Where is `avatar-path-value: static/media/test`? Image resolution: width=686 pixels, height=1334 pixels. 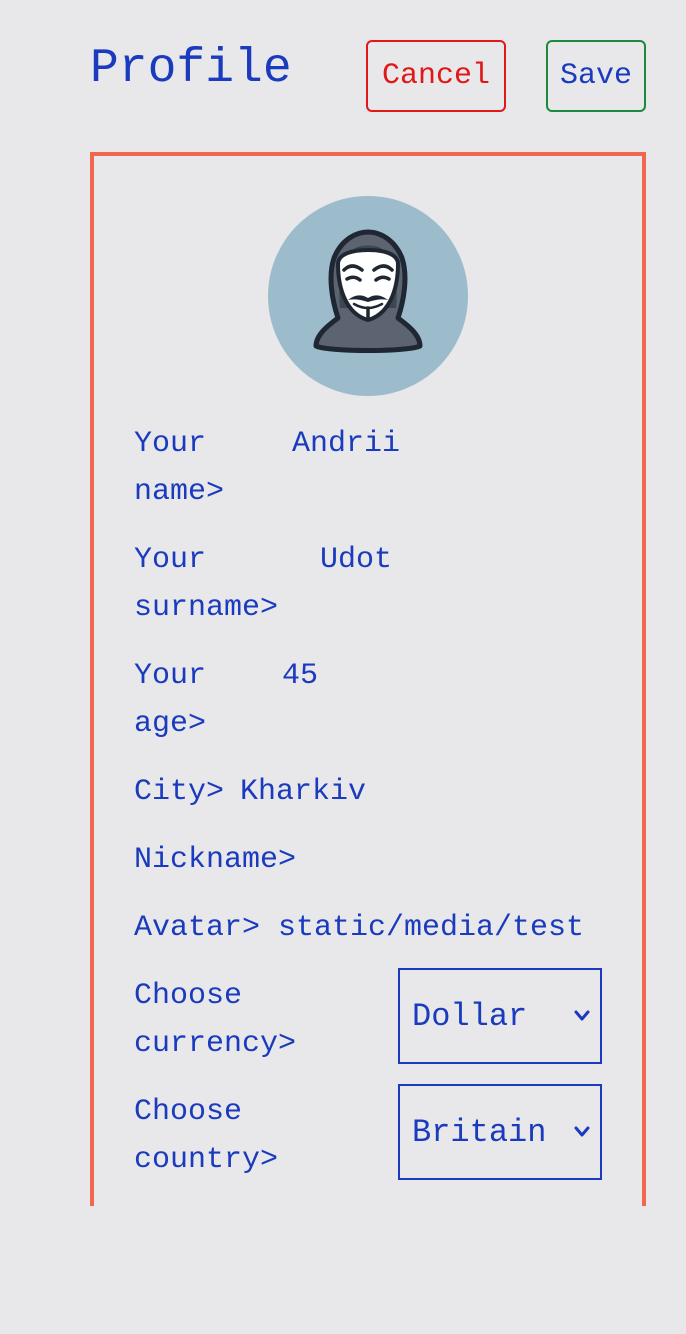 avatar-path-value: static/media/test is located at coordinates (431, 928).